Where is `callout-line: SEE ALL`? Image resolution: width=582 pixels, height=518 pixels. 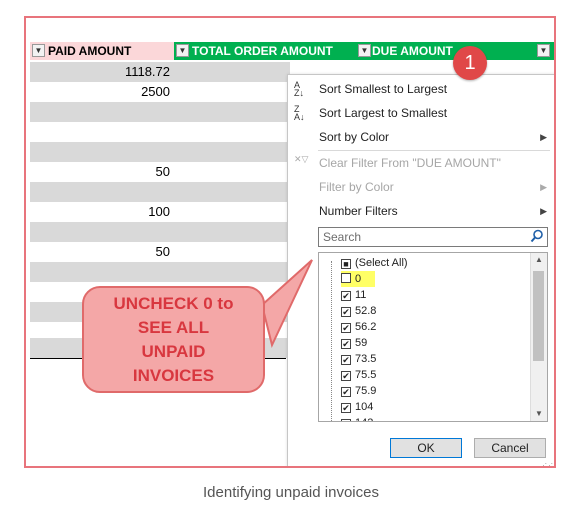 callout-line: SEE ALL is located at coordinates (173, 327).